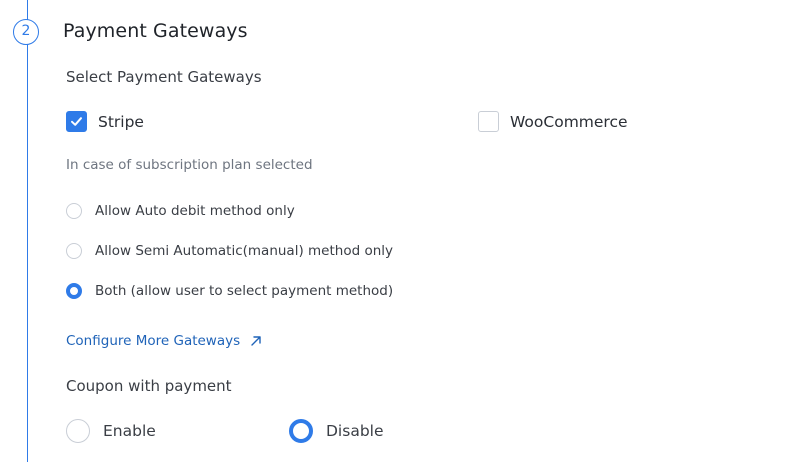 This screenshot has height=462, width=796. I want to click on stripe-checkbox-option: Stripe, so click(105, 121).